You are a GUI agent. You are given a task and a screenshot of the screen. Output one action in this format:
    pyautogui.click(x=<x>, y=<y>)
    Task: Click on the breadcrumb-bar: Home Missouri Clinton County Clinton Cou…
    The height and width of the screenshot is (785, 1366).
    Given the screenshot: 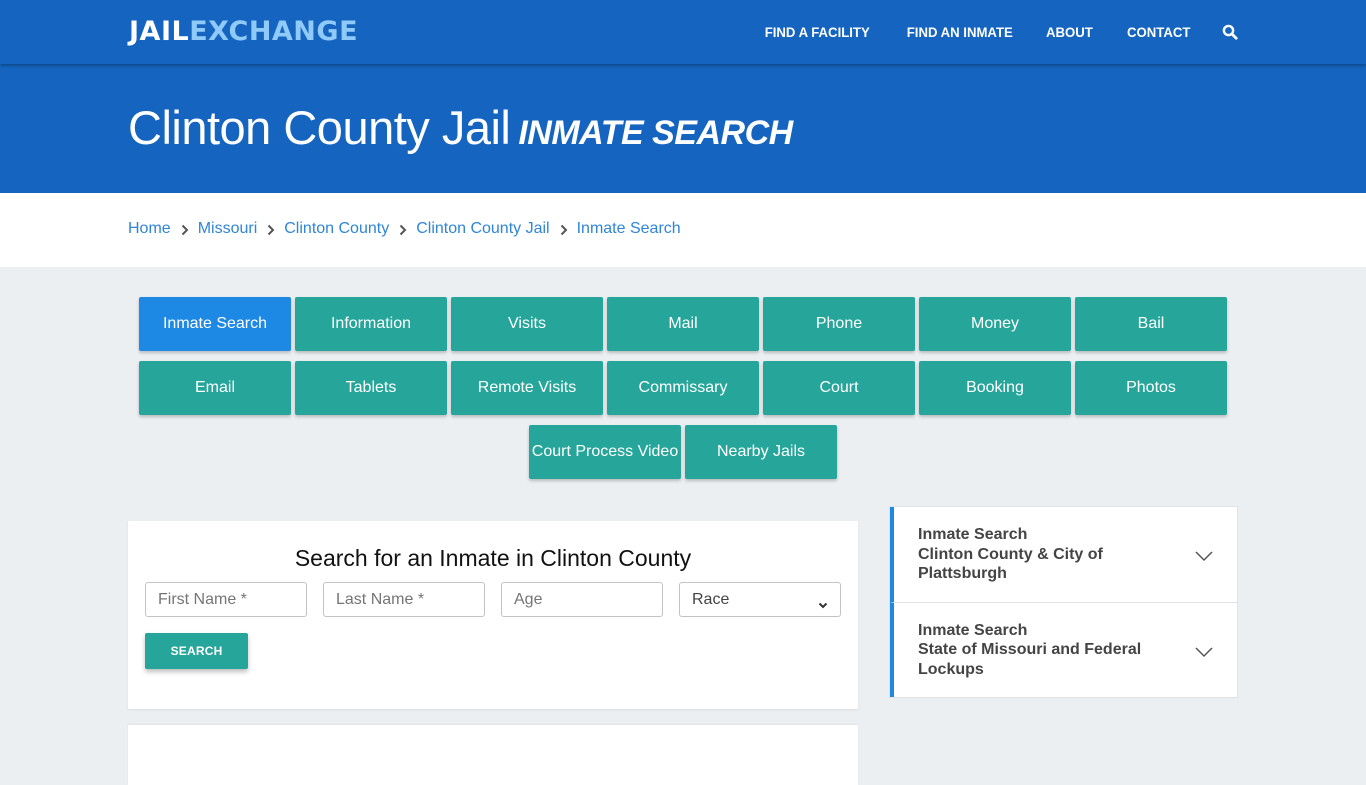 What is the action you would take?
    pyautogui.click(x=683, y=230)
    